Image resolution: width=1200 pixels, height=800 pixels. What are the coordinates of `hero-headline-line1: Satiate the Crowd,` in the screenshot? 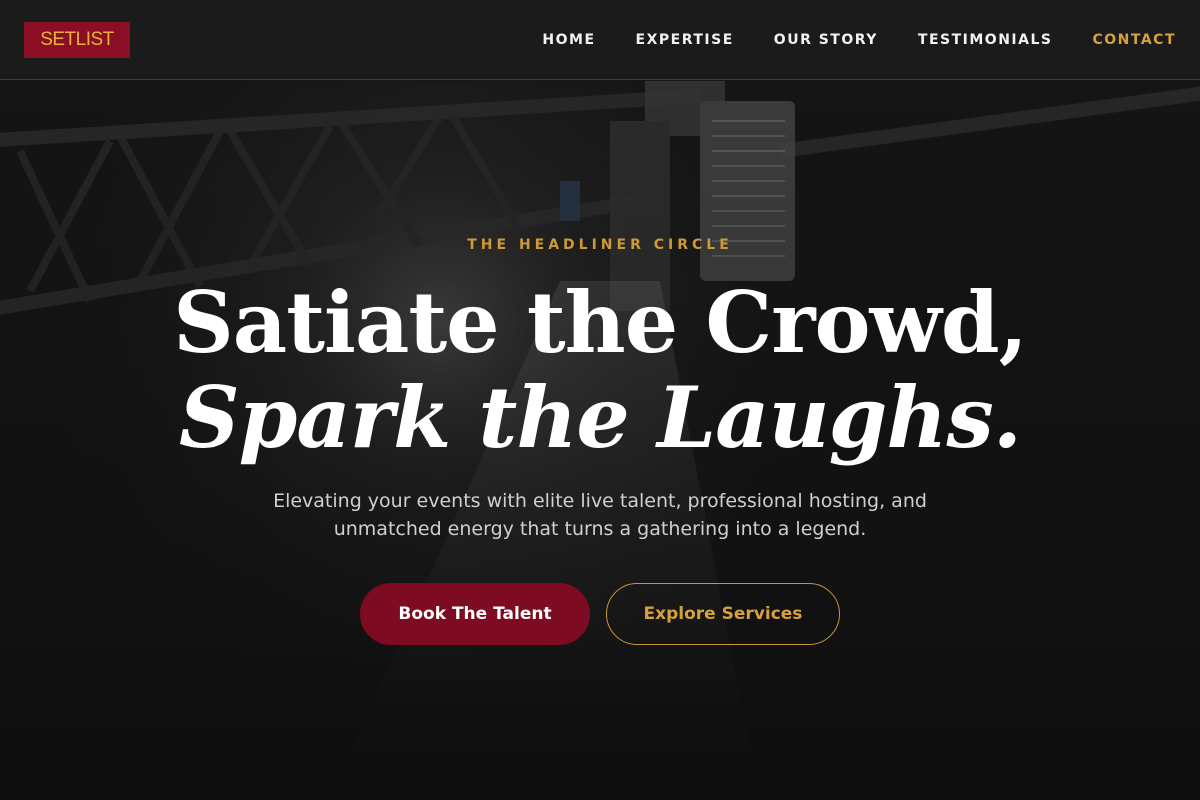 It's located at (600, 322).